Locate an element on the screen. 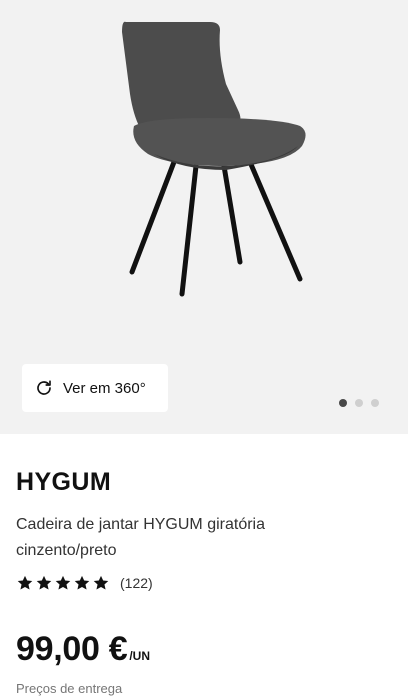 The width and height of the screenshot is (408, 699). view-360-button: Ver em 360° is located at coordinates (95, 388).